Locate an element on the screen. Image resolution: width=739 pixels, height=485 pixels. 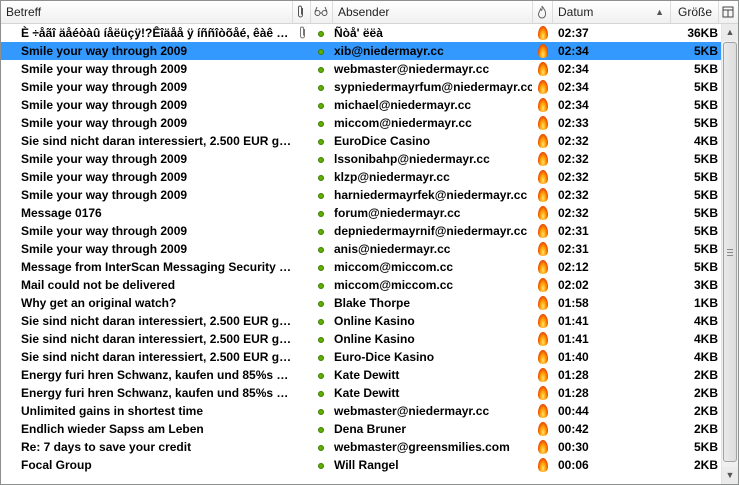
column-date-label: Datum is located at coordinates (576, 12).